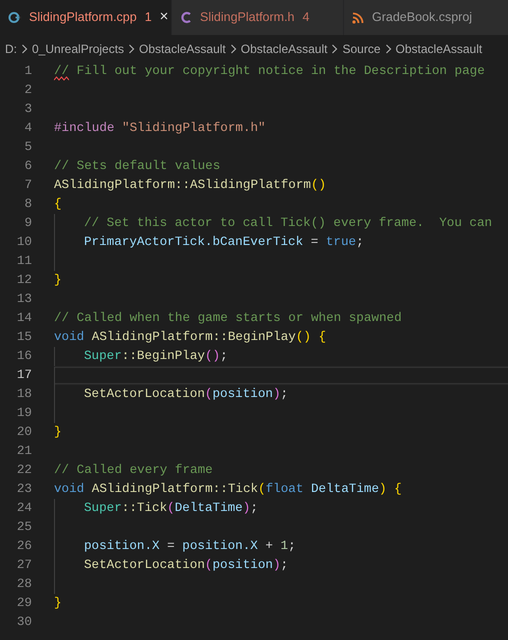 The width and height of the screenshot is (508, 640). I want to click on code-line: // Set this actor to call Tick() every frame. You can, so click(288, 223).